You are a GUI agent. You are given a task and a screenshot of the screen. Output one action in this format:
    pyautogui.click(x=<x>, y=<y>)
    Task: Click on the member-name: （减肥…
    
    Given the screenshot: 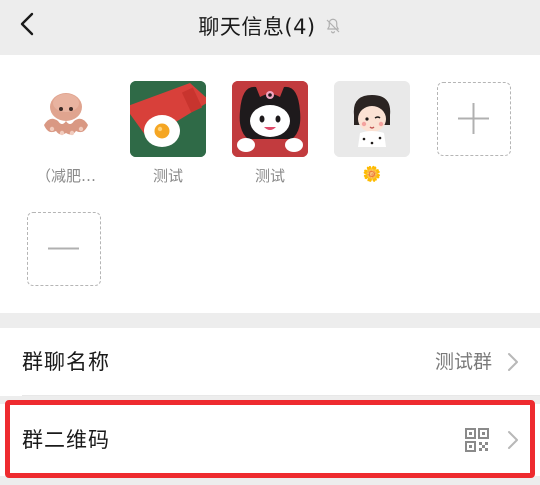 What is the action you would take?
    pyautogui.click(x=65, y=176)
    